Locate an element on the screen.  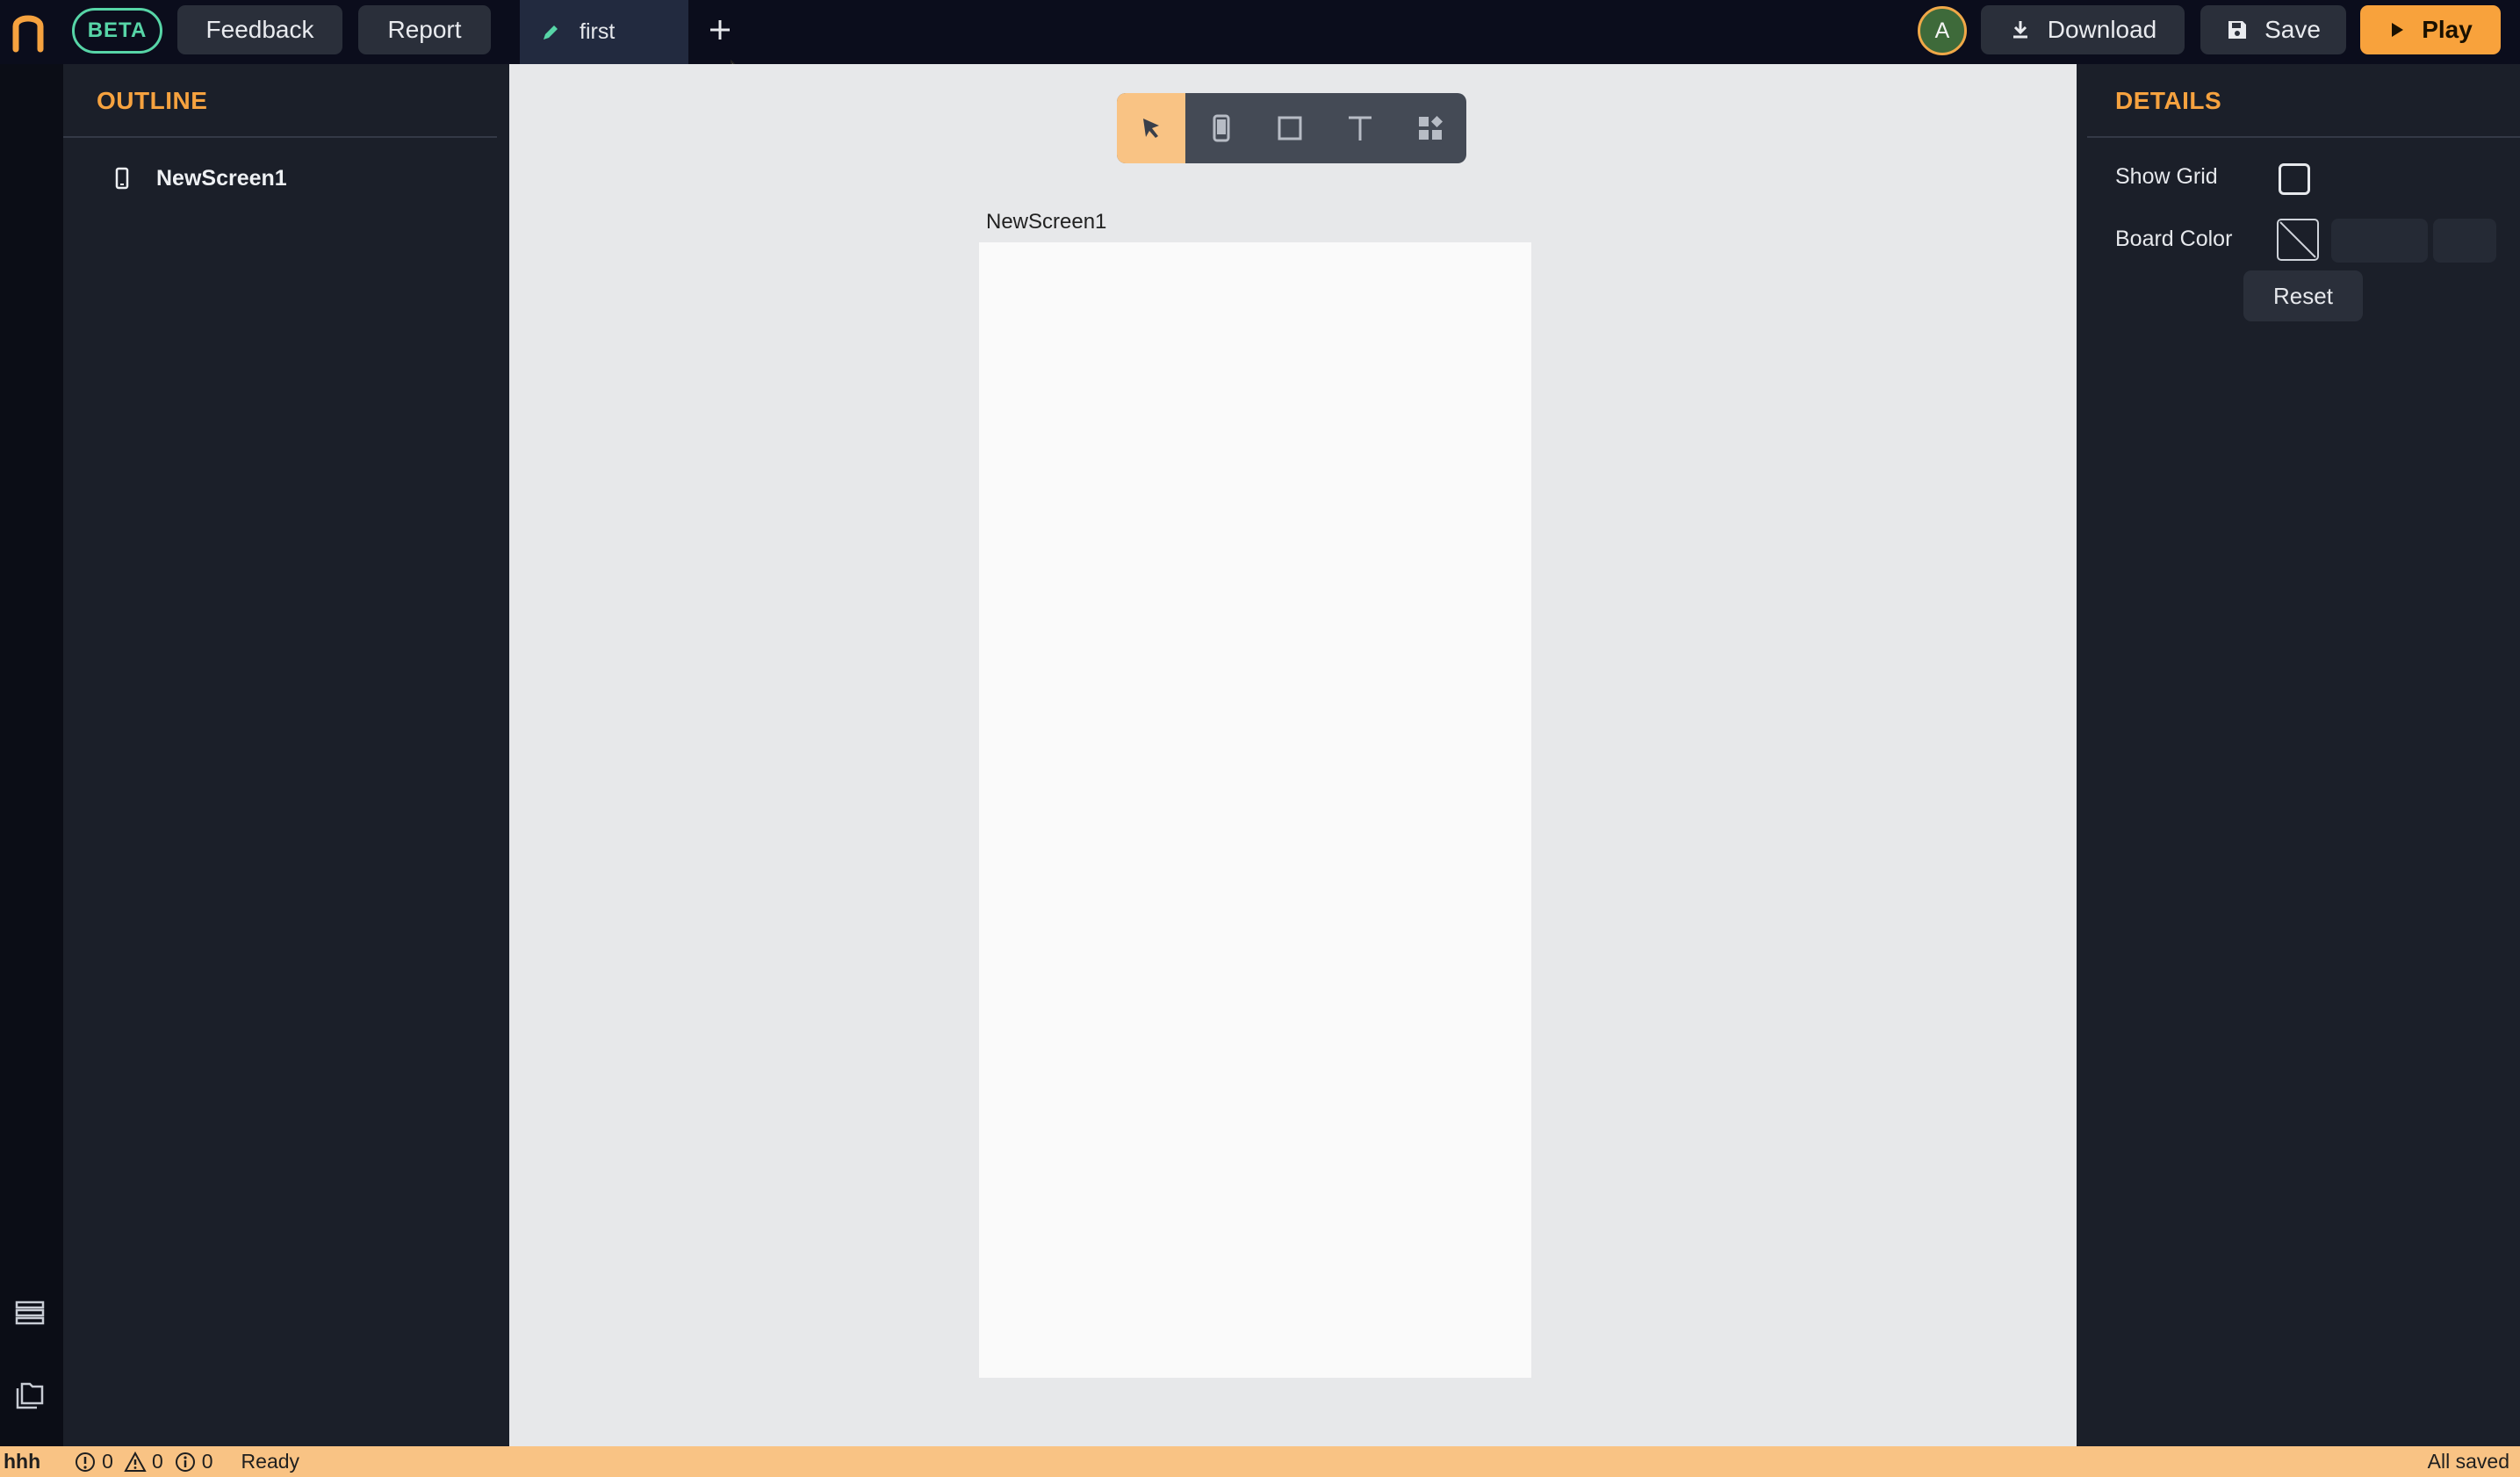
screen-tool-button is located at coordinates (1221, 128).